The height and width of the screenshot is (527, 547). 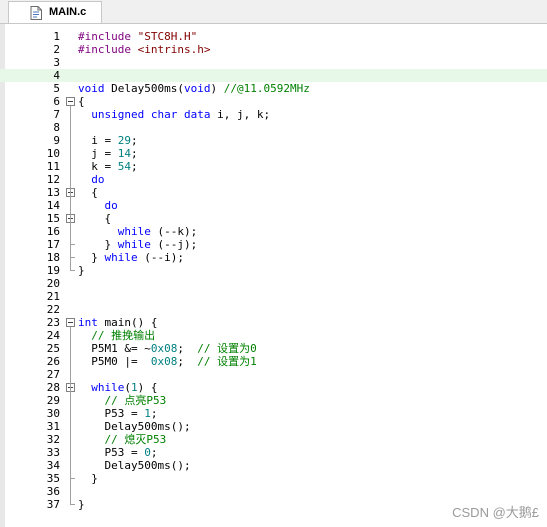 I want to click on line-code: k = 54;, so click(x=107, y=166).